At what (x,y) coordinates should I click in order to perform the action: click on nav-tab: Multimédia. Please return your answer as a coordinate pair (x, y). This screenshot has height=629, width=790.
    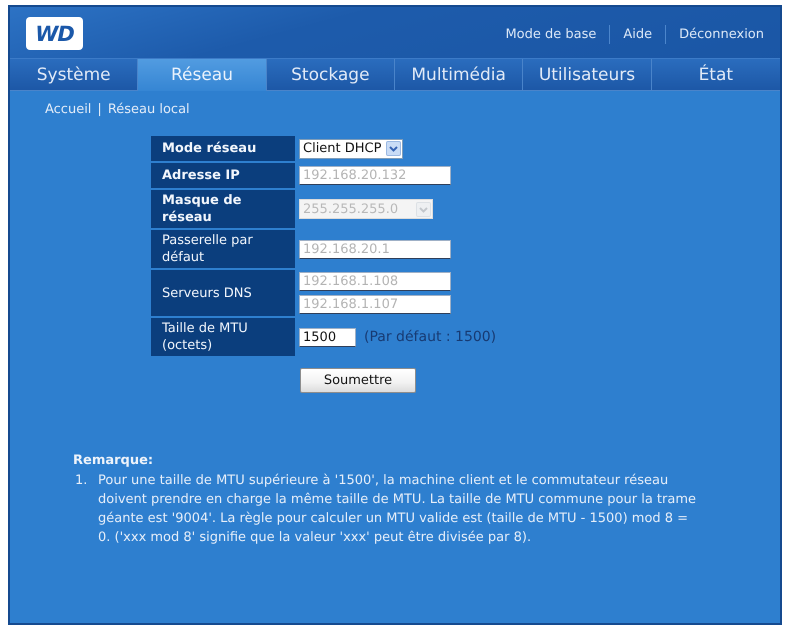
    Looking at the image, I should click on (459, 75).